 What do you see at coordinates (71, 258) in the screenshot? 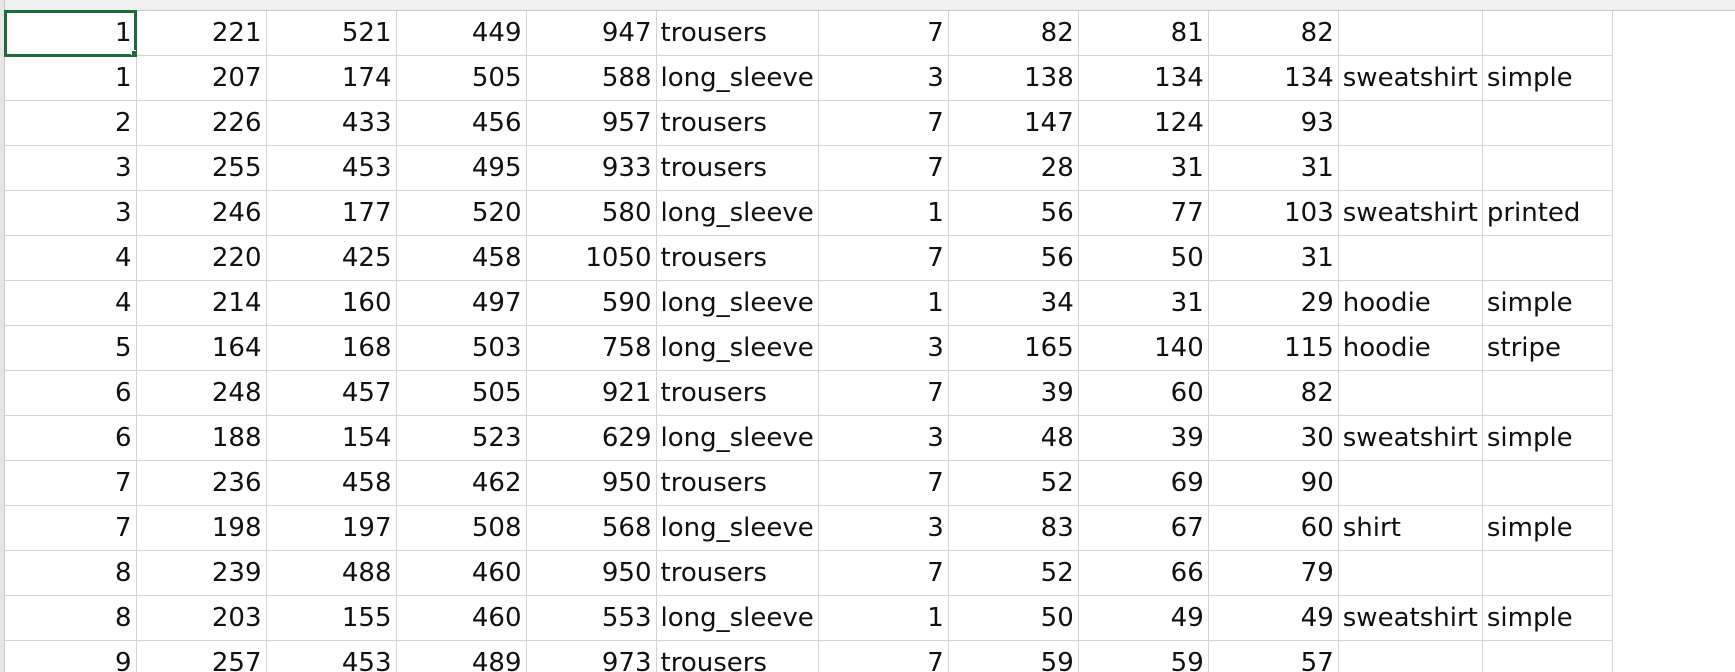
I see `cell: 4` at bounding box center [71, 258].